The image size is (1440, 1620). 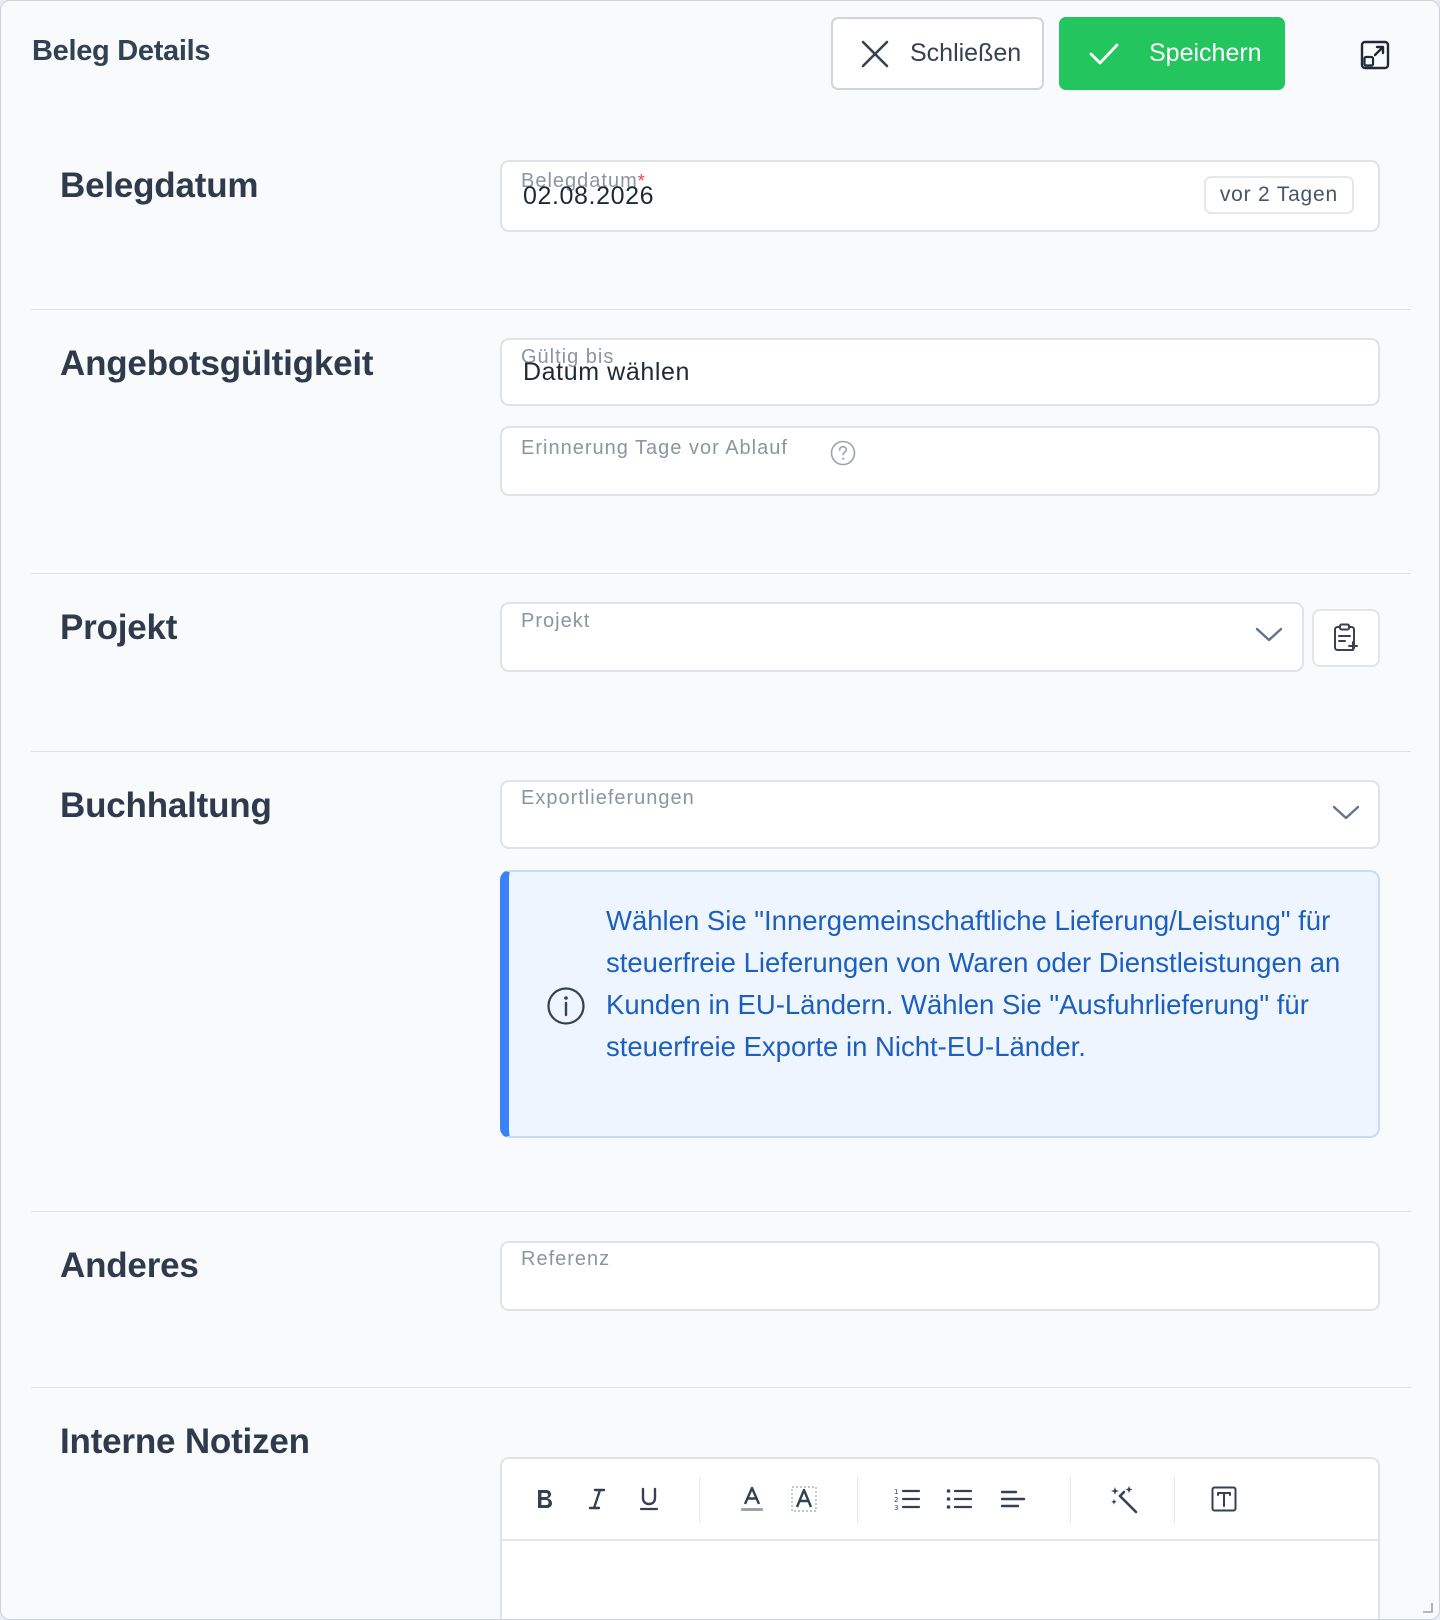 What do you see at coordinates (940, 461) in the screenshot?
I see `reminder-days-field: Erinnerung Tage vor Ablauf` at bounding box center [940, 461].